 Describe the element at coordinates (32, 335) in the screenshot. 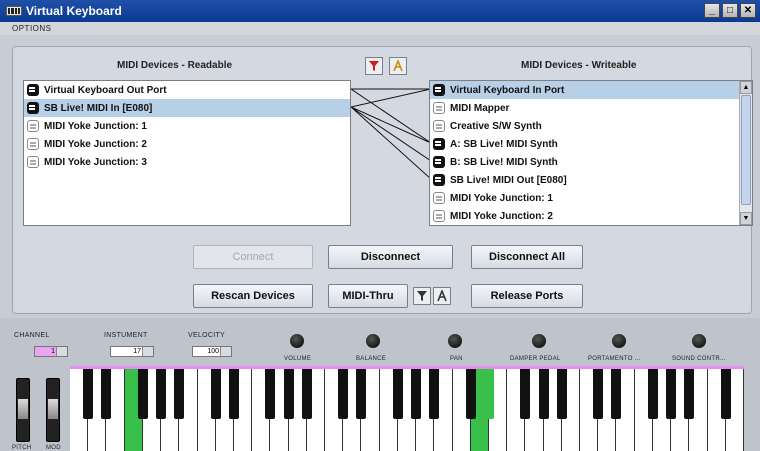

I see `channel-label: CHANNEL` at that location.